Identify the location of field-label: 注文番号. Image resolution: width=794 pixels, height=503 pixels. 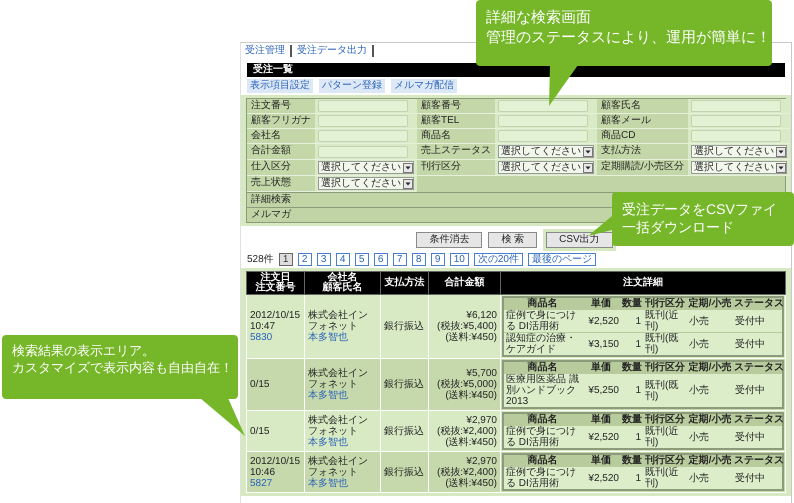
(281, 106).